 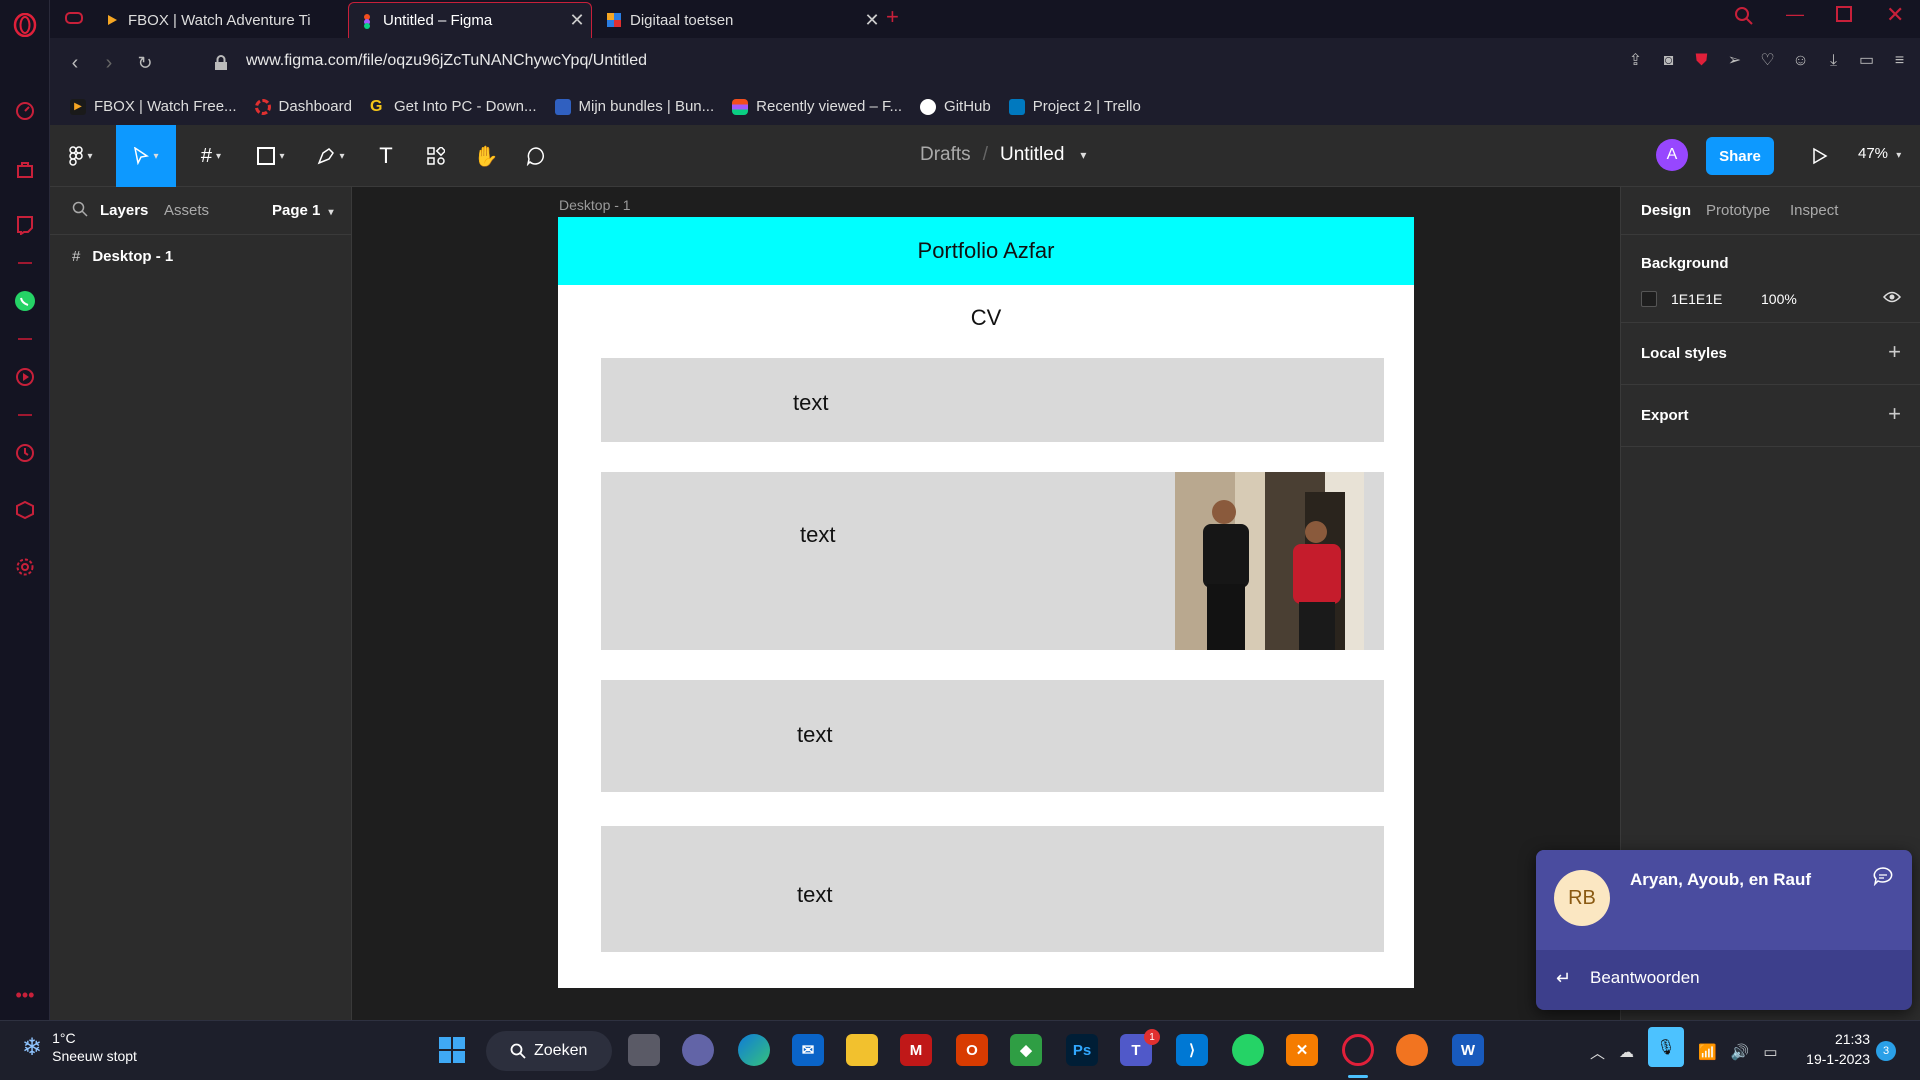 What do you see at coordinates (1895, 15) in the screenshot?
I see `close-window-icon: ✕` at bounding box center [1895, 15].